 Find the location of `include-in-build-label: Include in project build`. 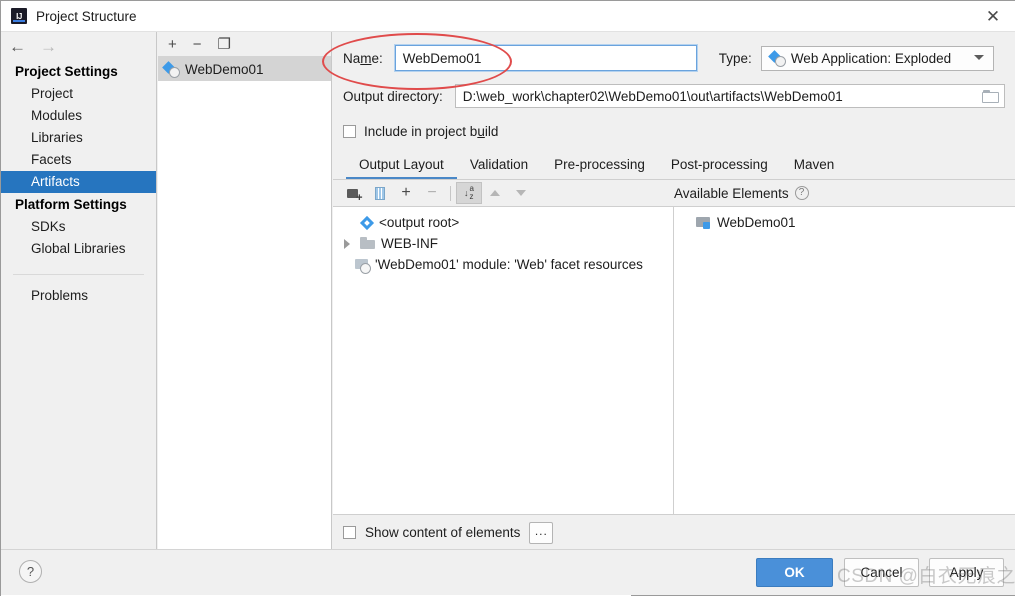

include-in-build-label: Include in project build is located at coordinates (431, 131).